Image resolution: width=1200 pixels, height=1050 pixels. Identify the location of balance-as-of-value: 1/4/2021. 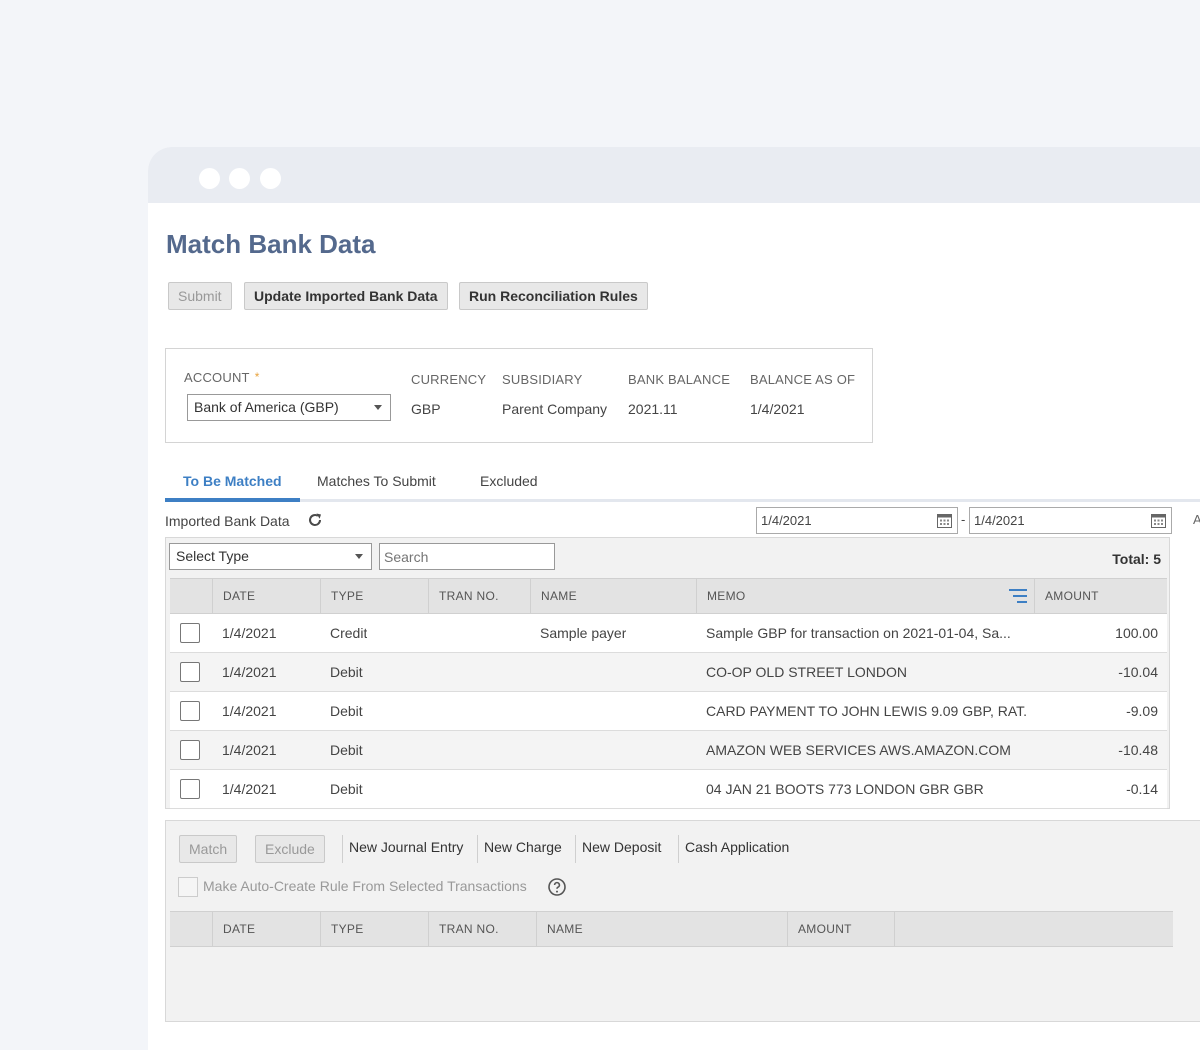
(777, 409).